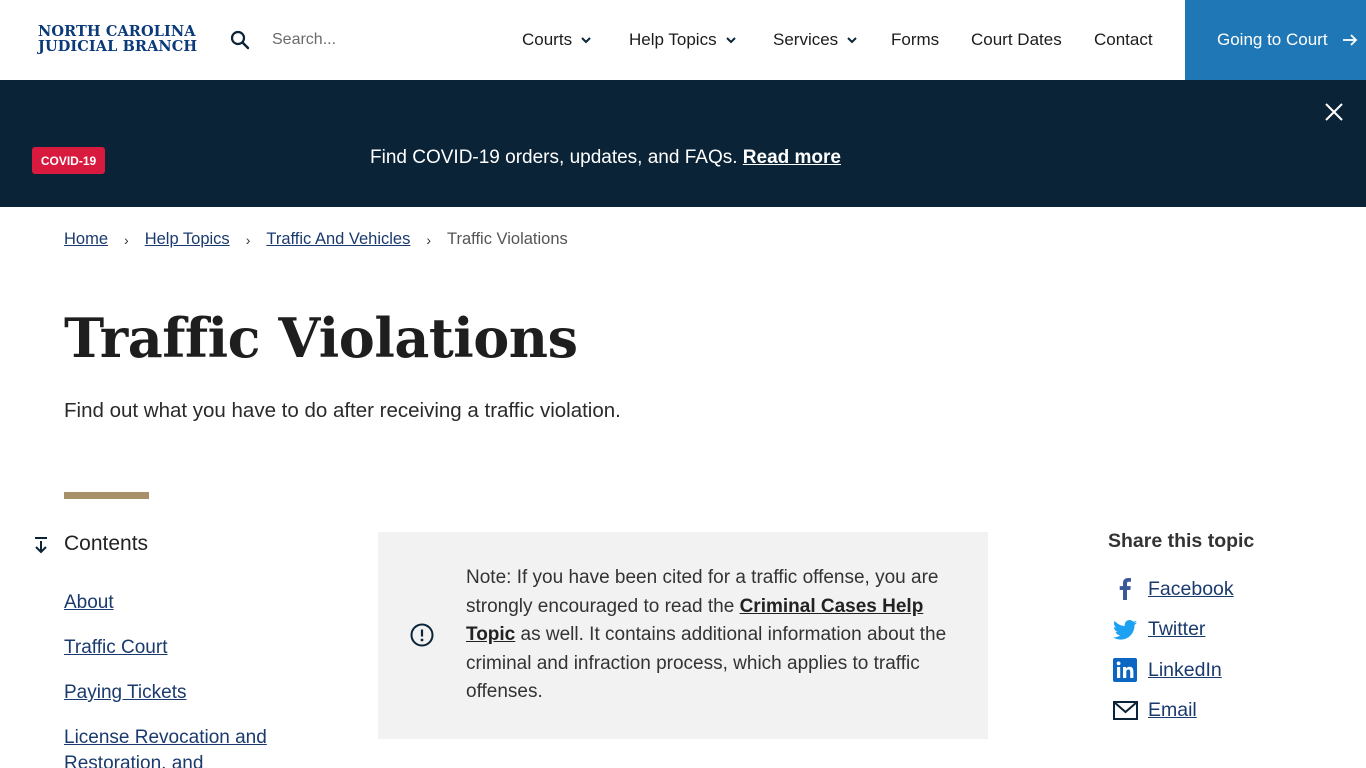  Describe the element at coordinates (86, 239) in the screenshot. I see `breadcrumb-home: Home` at that location.